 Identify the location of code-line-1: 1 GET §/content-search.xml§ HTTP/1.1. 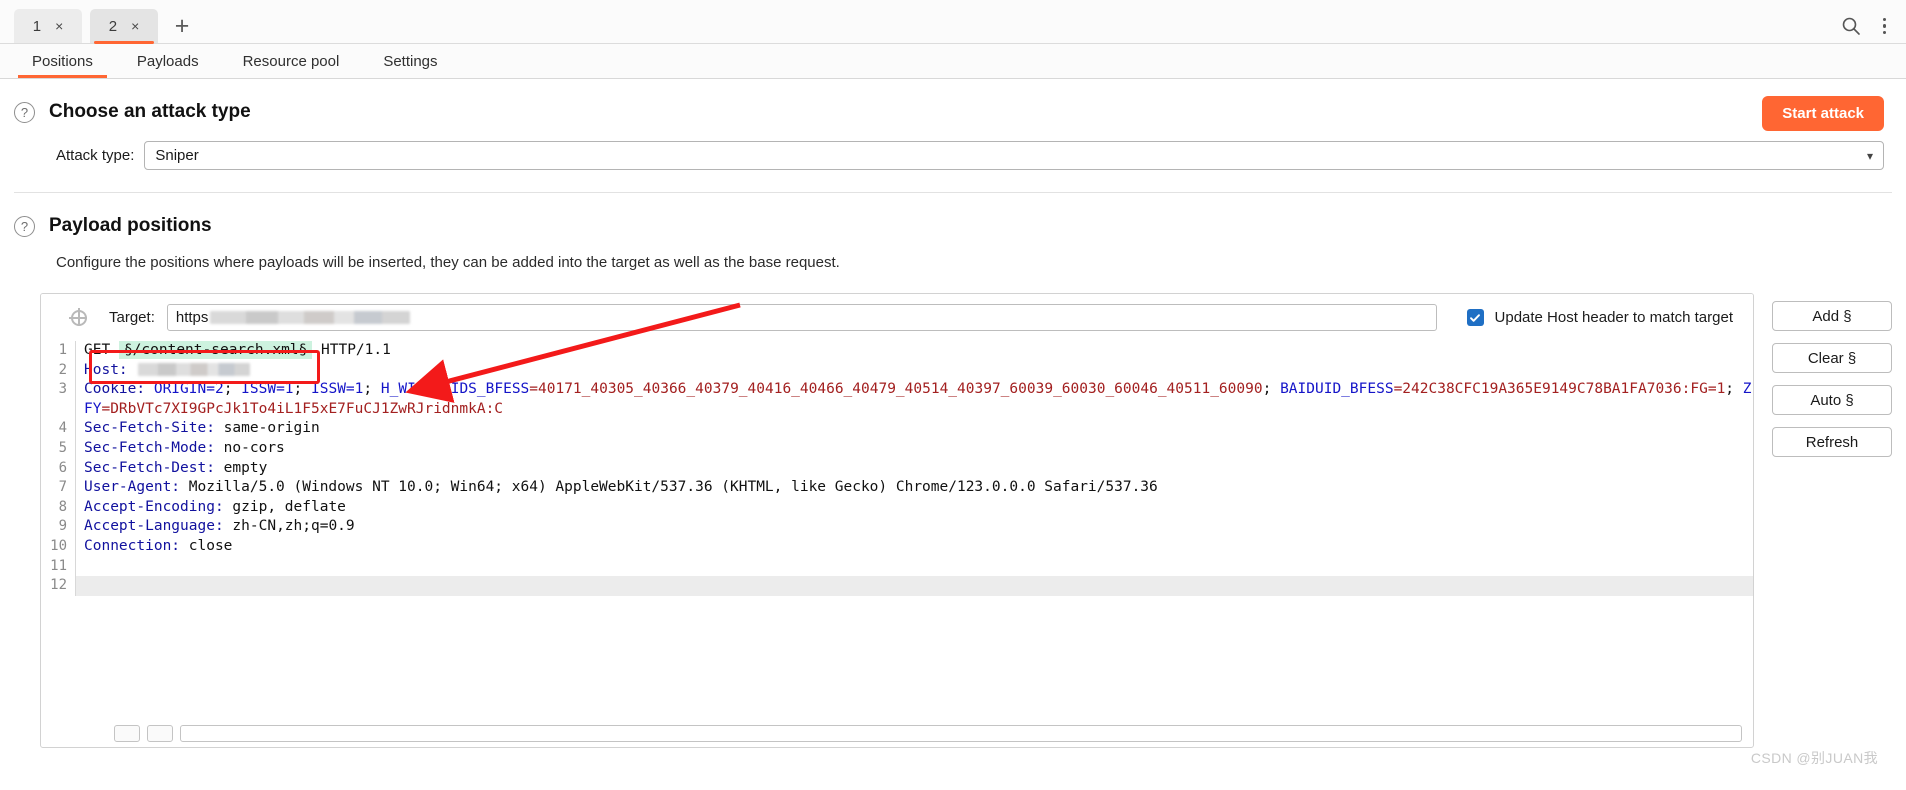
(897, 351).